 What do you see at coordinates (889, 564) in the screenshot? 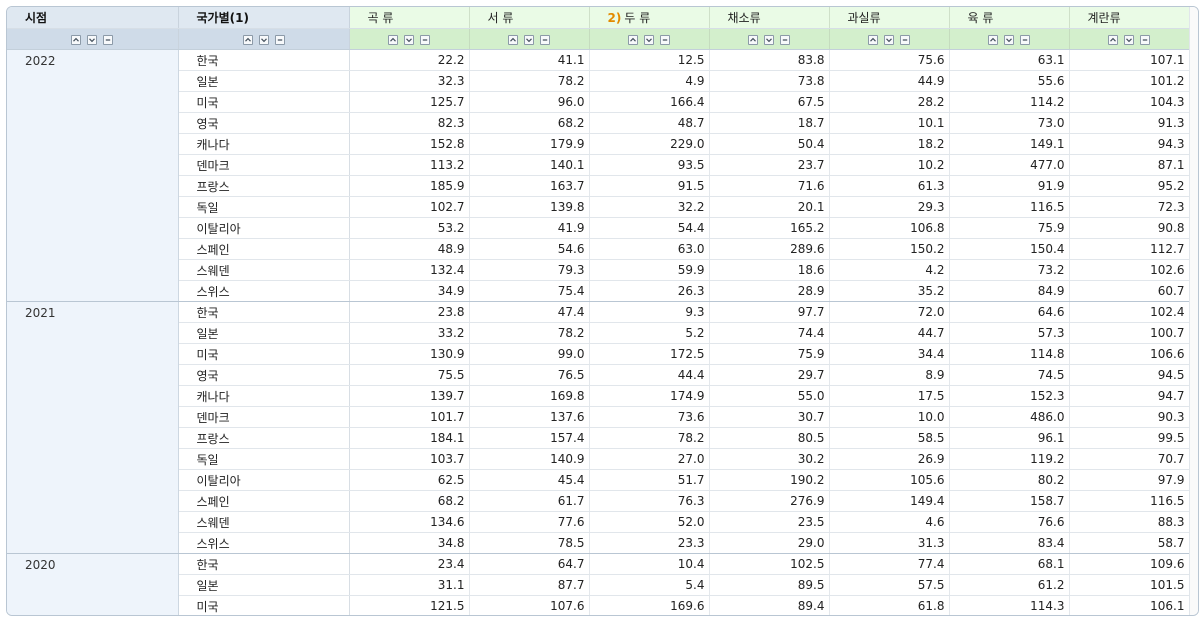
I see `value-cell: 77.4` at bounding box center [889, 564].